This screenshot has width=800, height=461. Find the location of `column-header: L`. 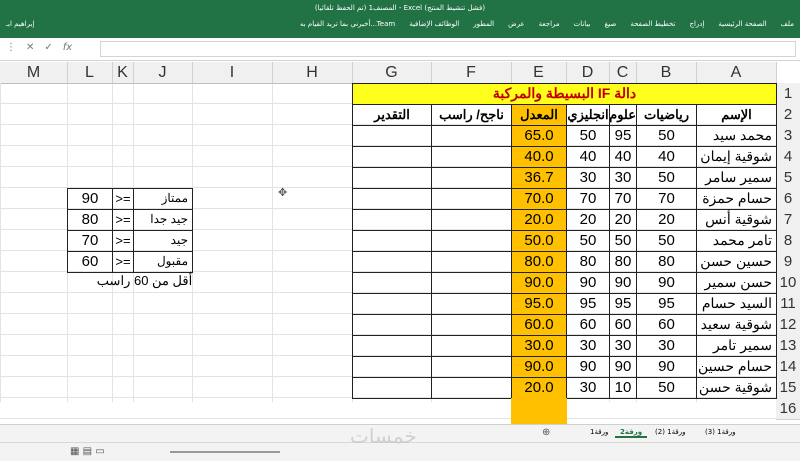

column-header: L is located at coordinates (90, 73).